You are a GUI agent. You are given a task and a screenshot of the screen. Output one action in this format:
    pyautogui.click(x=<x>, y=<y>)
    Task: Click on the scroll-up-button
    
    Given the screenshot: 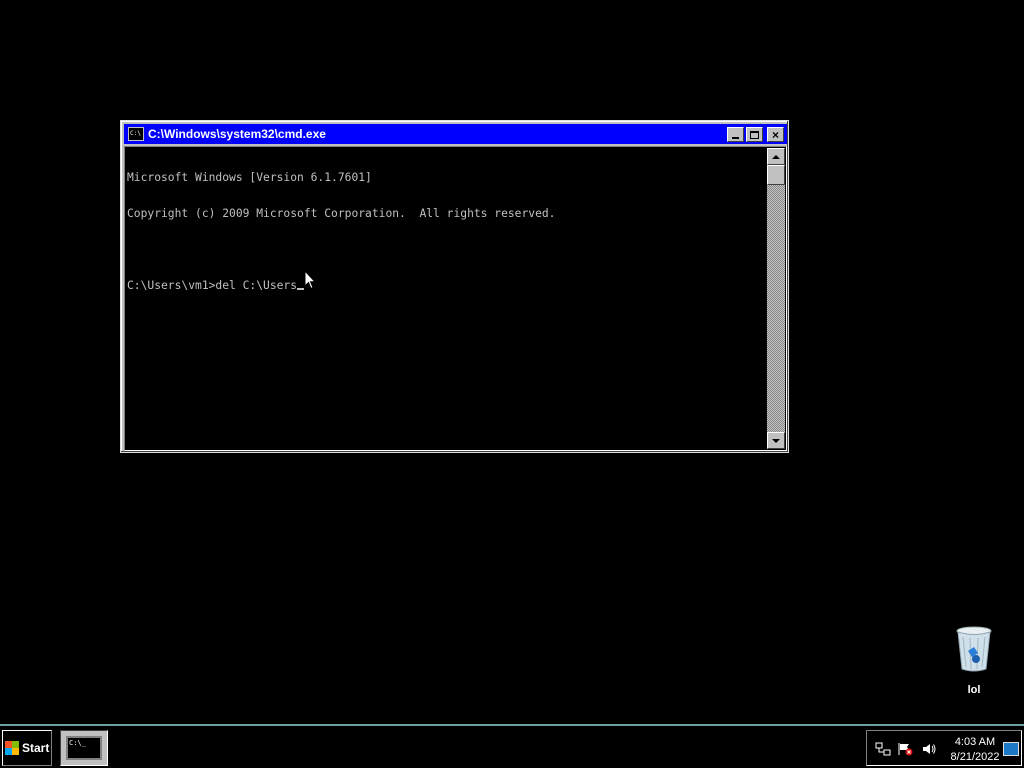 What is the action you would take?
    pyautogui.click(x=776, y=156)
    